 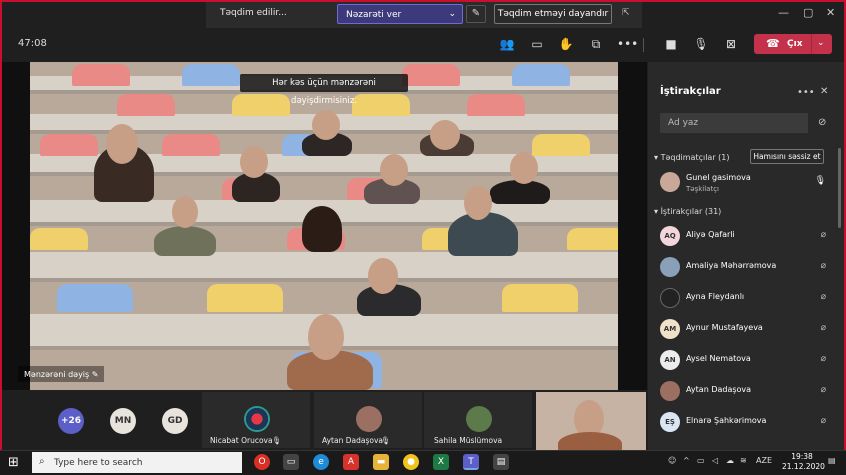 I want to click on language-indicator: AZE, so click(x=764, y=460).